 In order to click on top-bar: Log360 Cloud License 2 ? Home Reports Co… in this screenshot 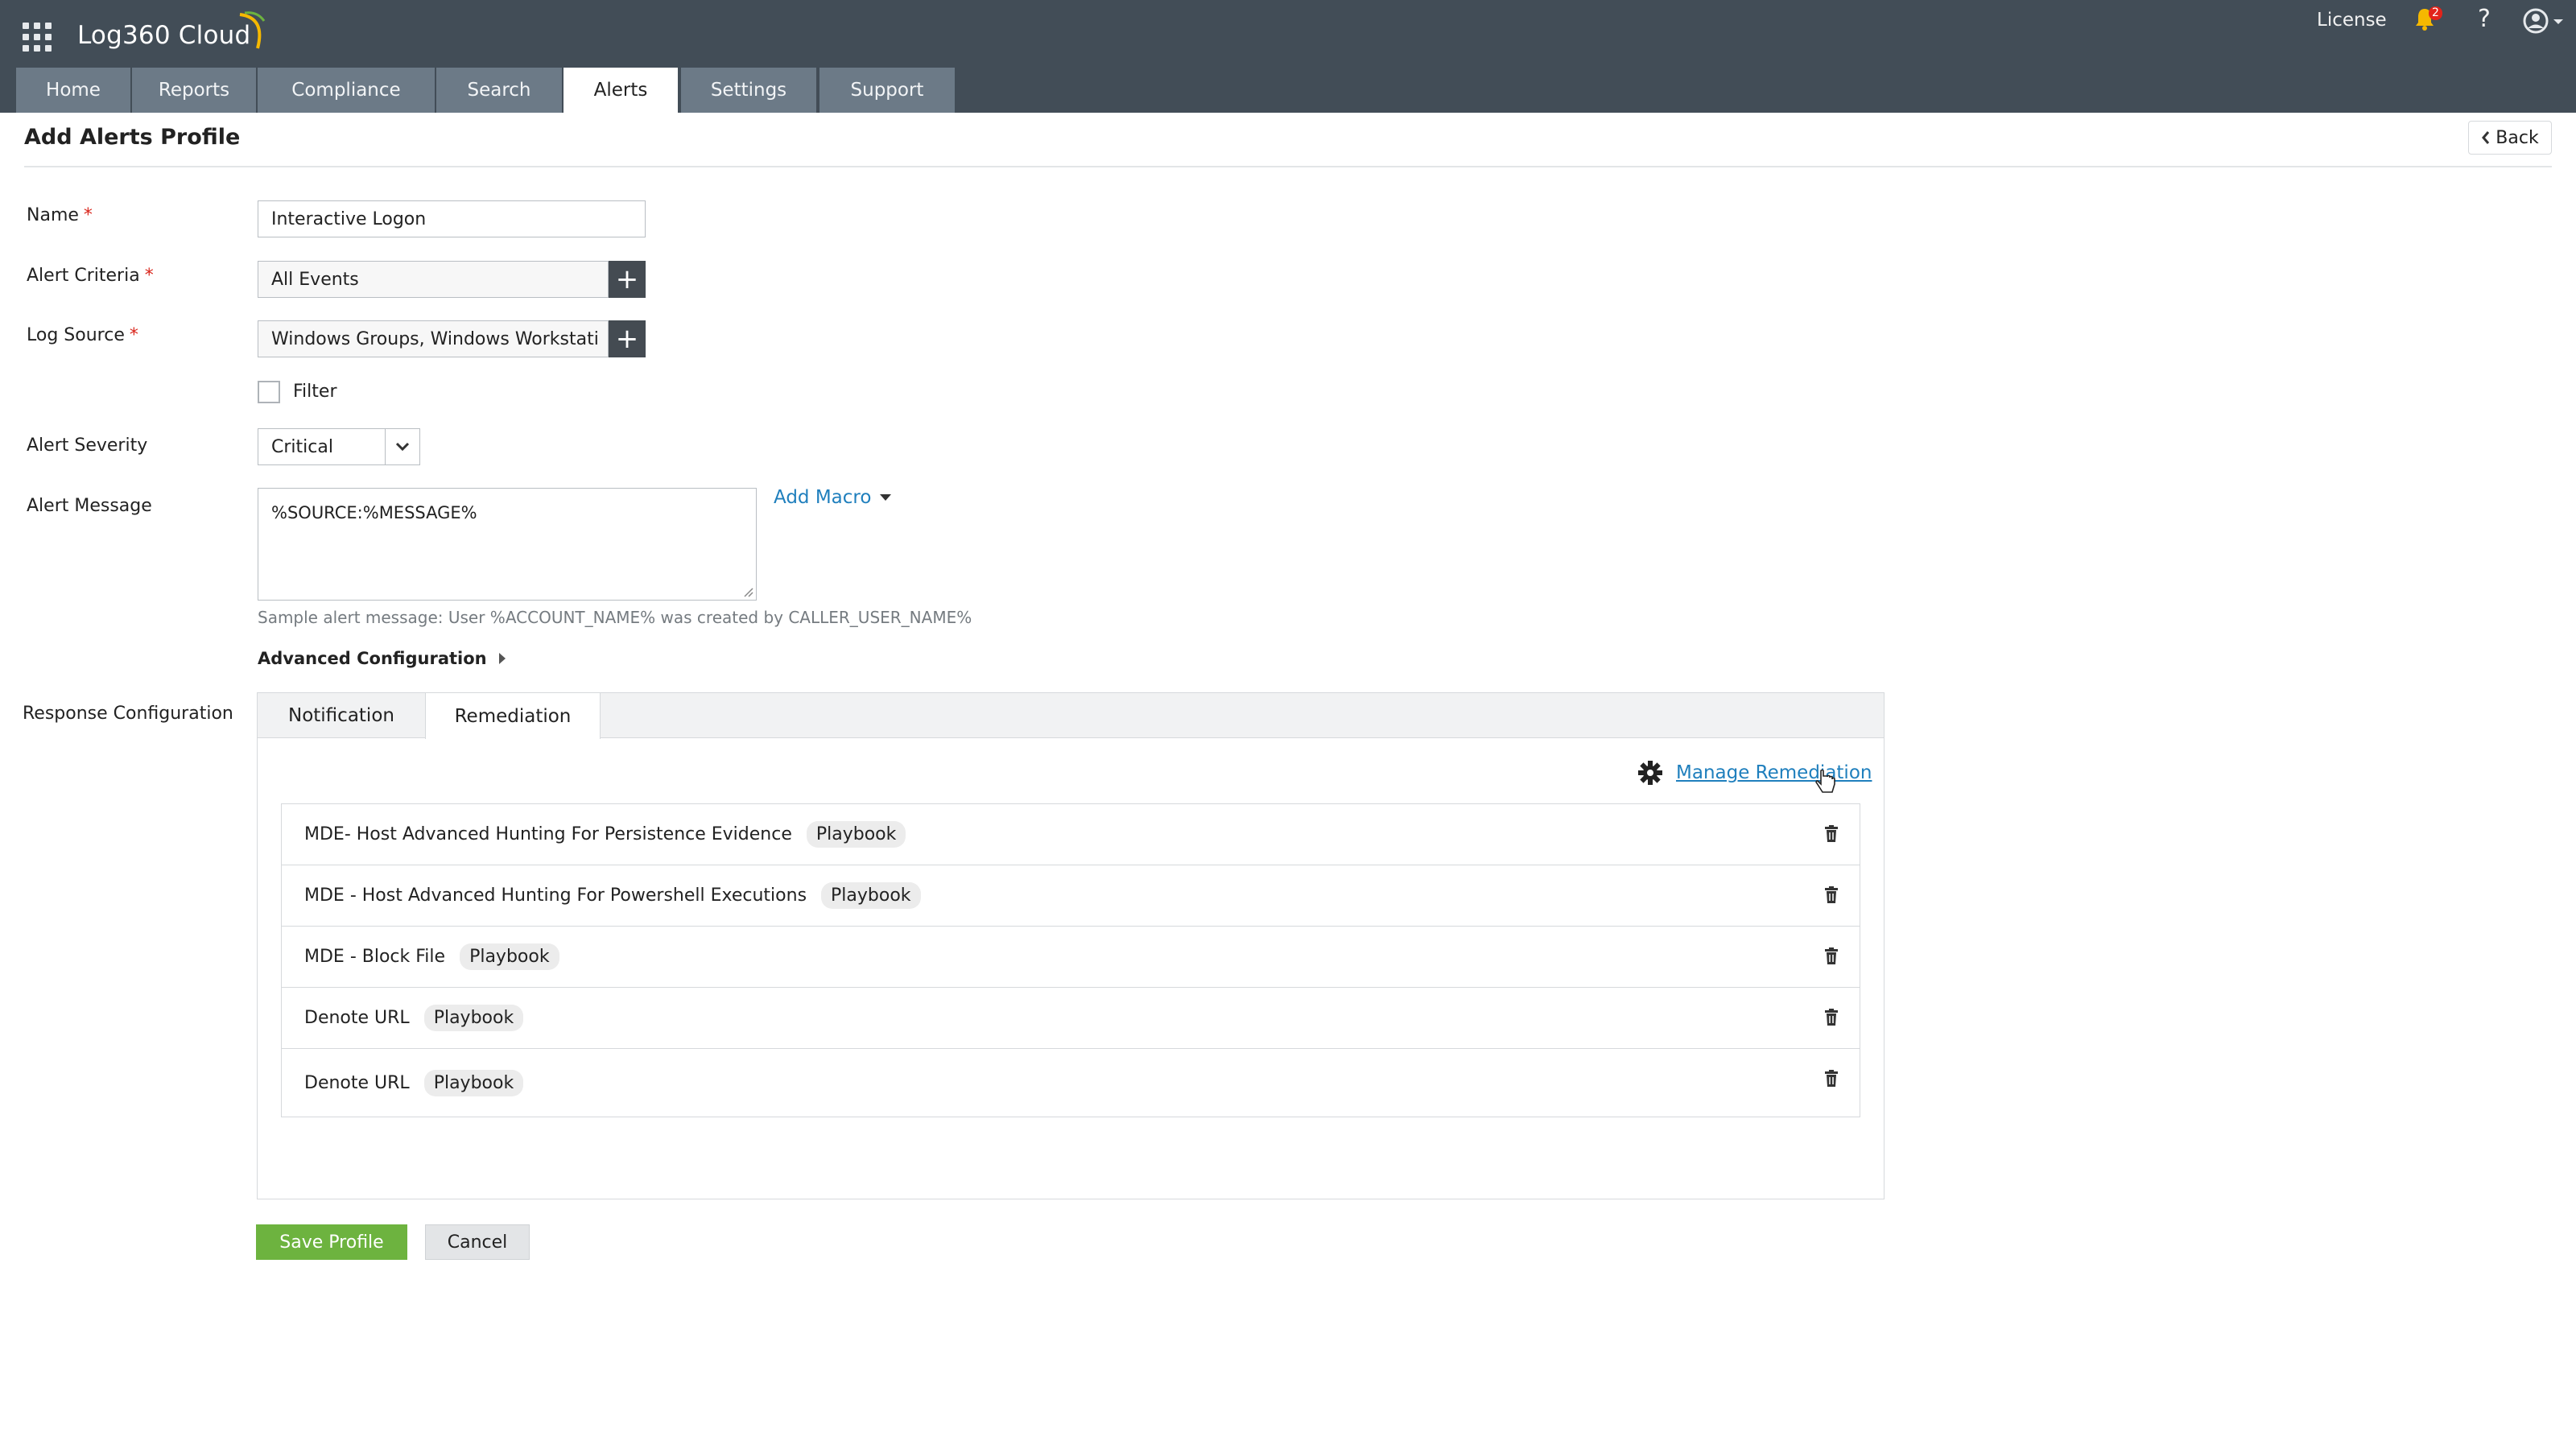, I will do `click(1288, 56)`.